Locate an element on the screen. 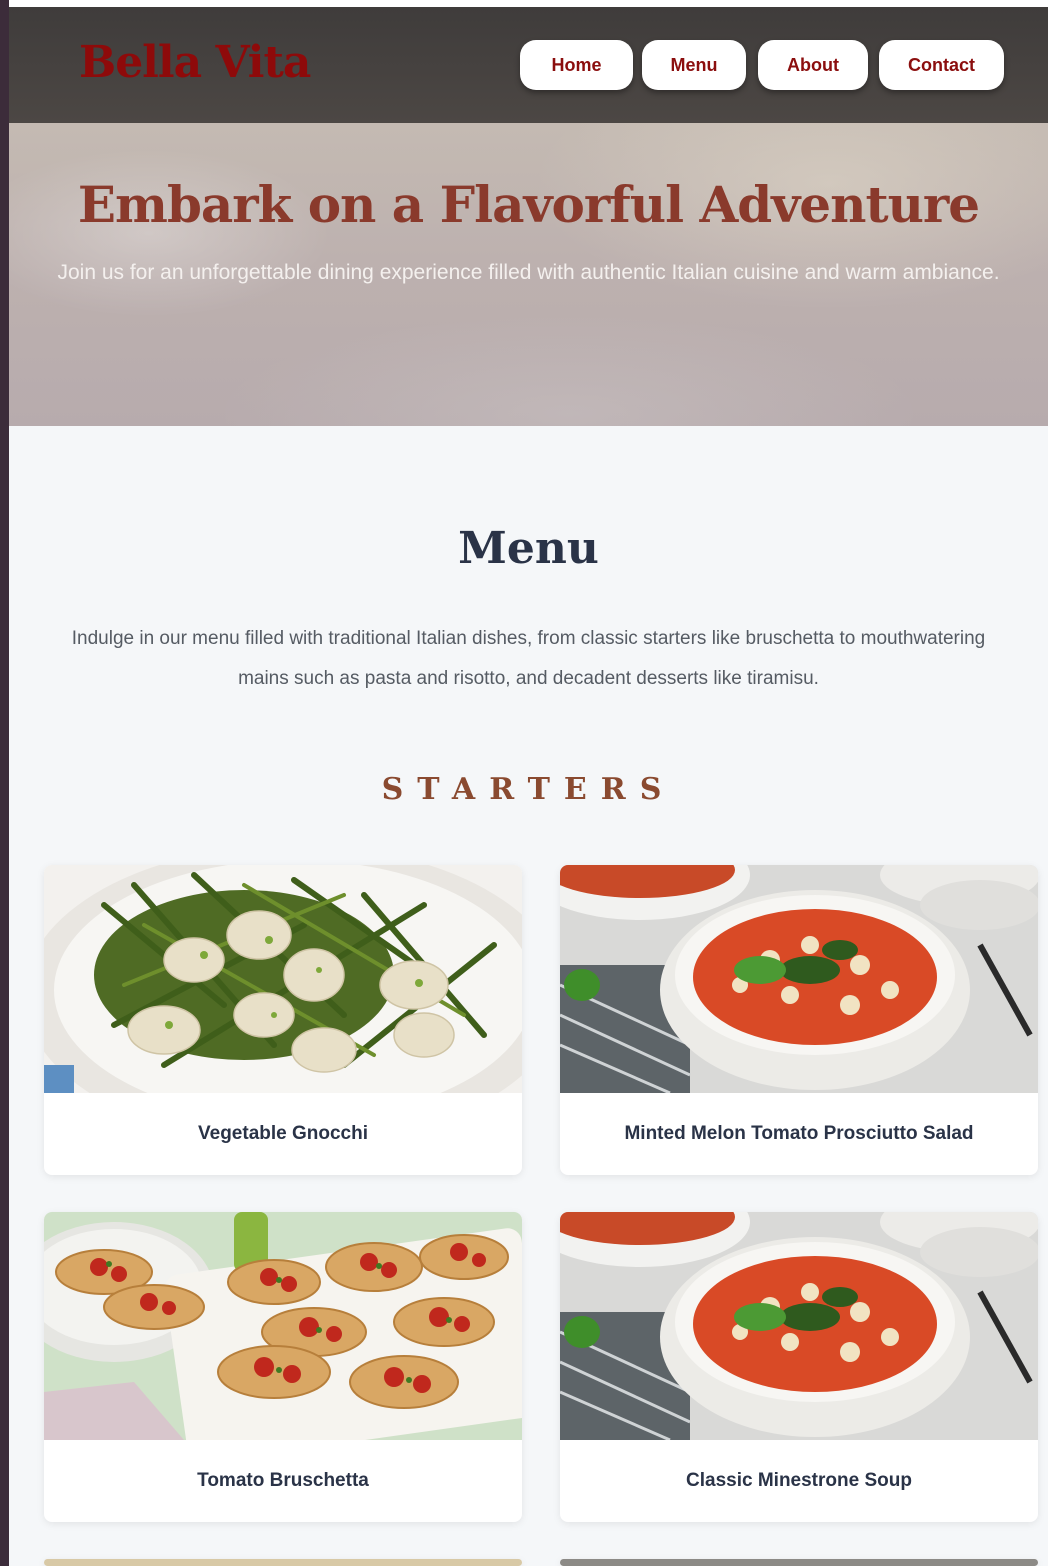  gnocchi-photo is located at coordinates (283, 979).